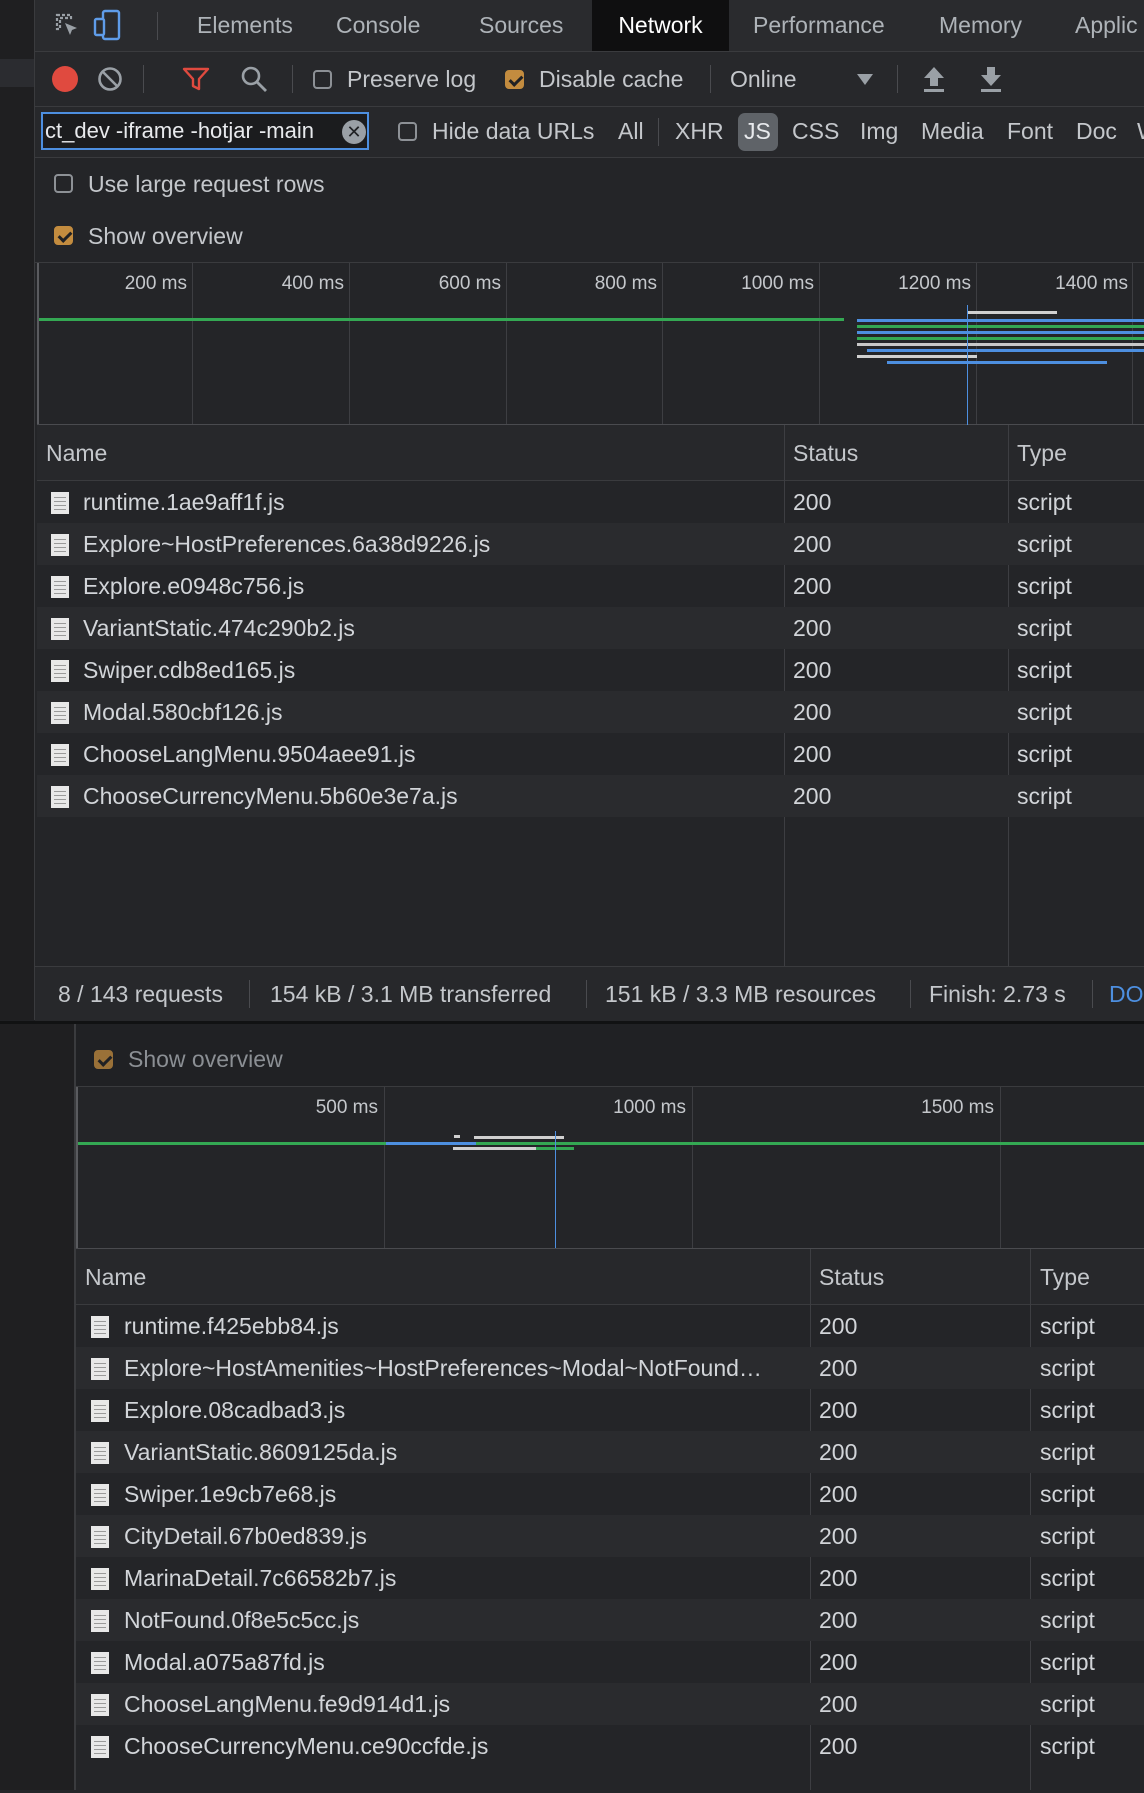  I want to click on table-row: Swiper.cdb8ed165.js 200 script, so click(590, 670).